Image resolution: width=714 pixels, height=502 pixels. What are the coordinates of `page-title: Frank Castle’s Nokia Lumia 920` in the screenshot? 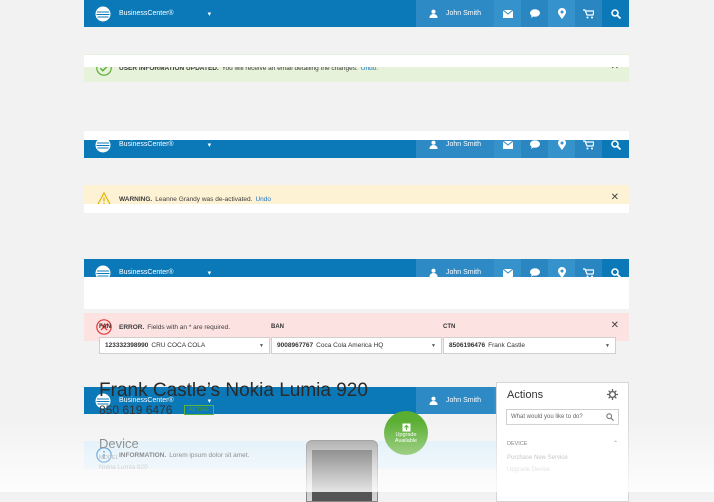 It's located at (233, 390).